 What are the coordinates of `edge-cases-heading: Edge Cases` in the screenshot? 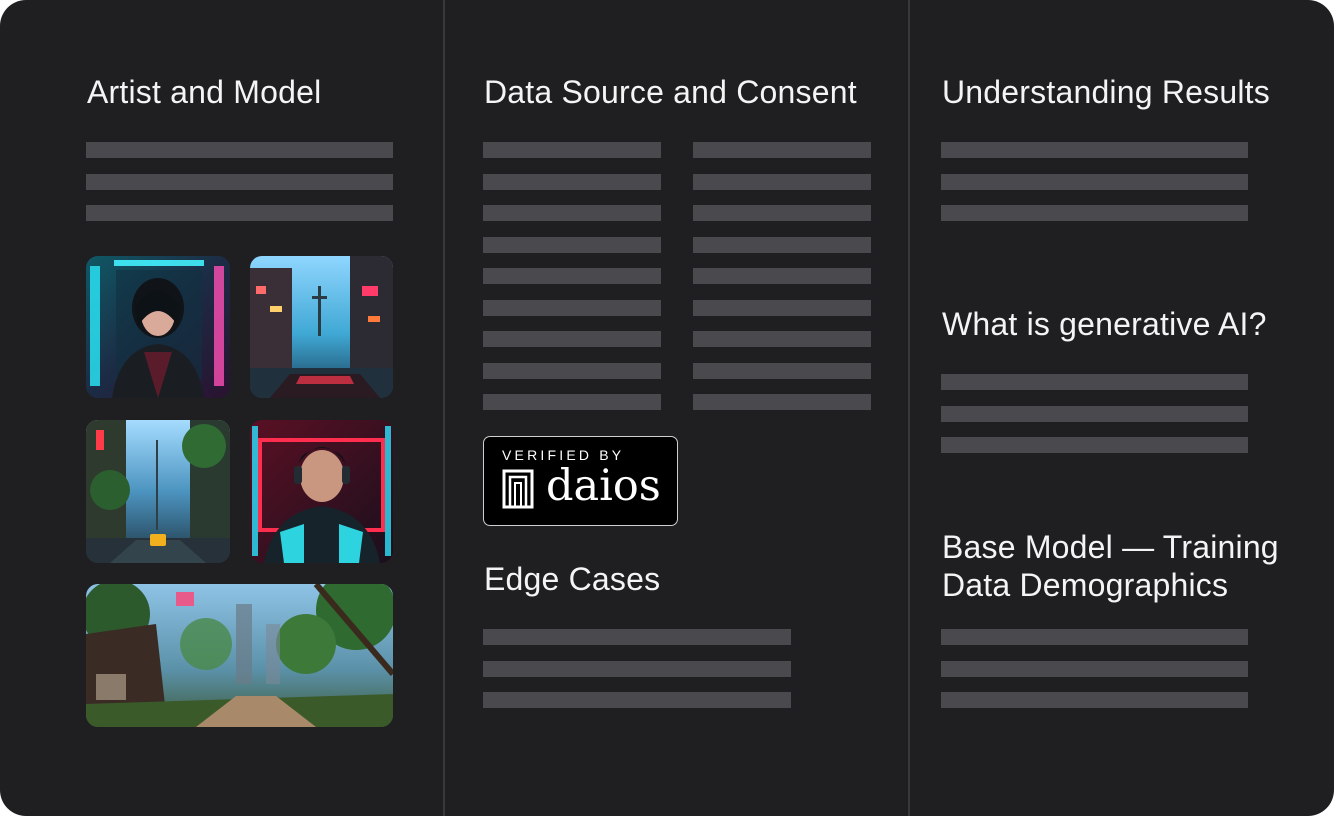 It's located at (572, 579).